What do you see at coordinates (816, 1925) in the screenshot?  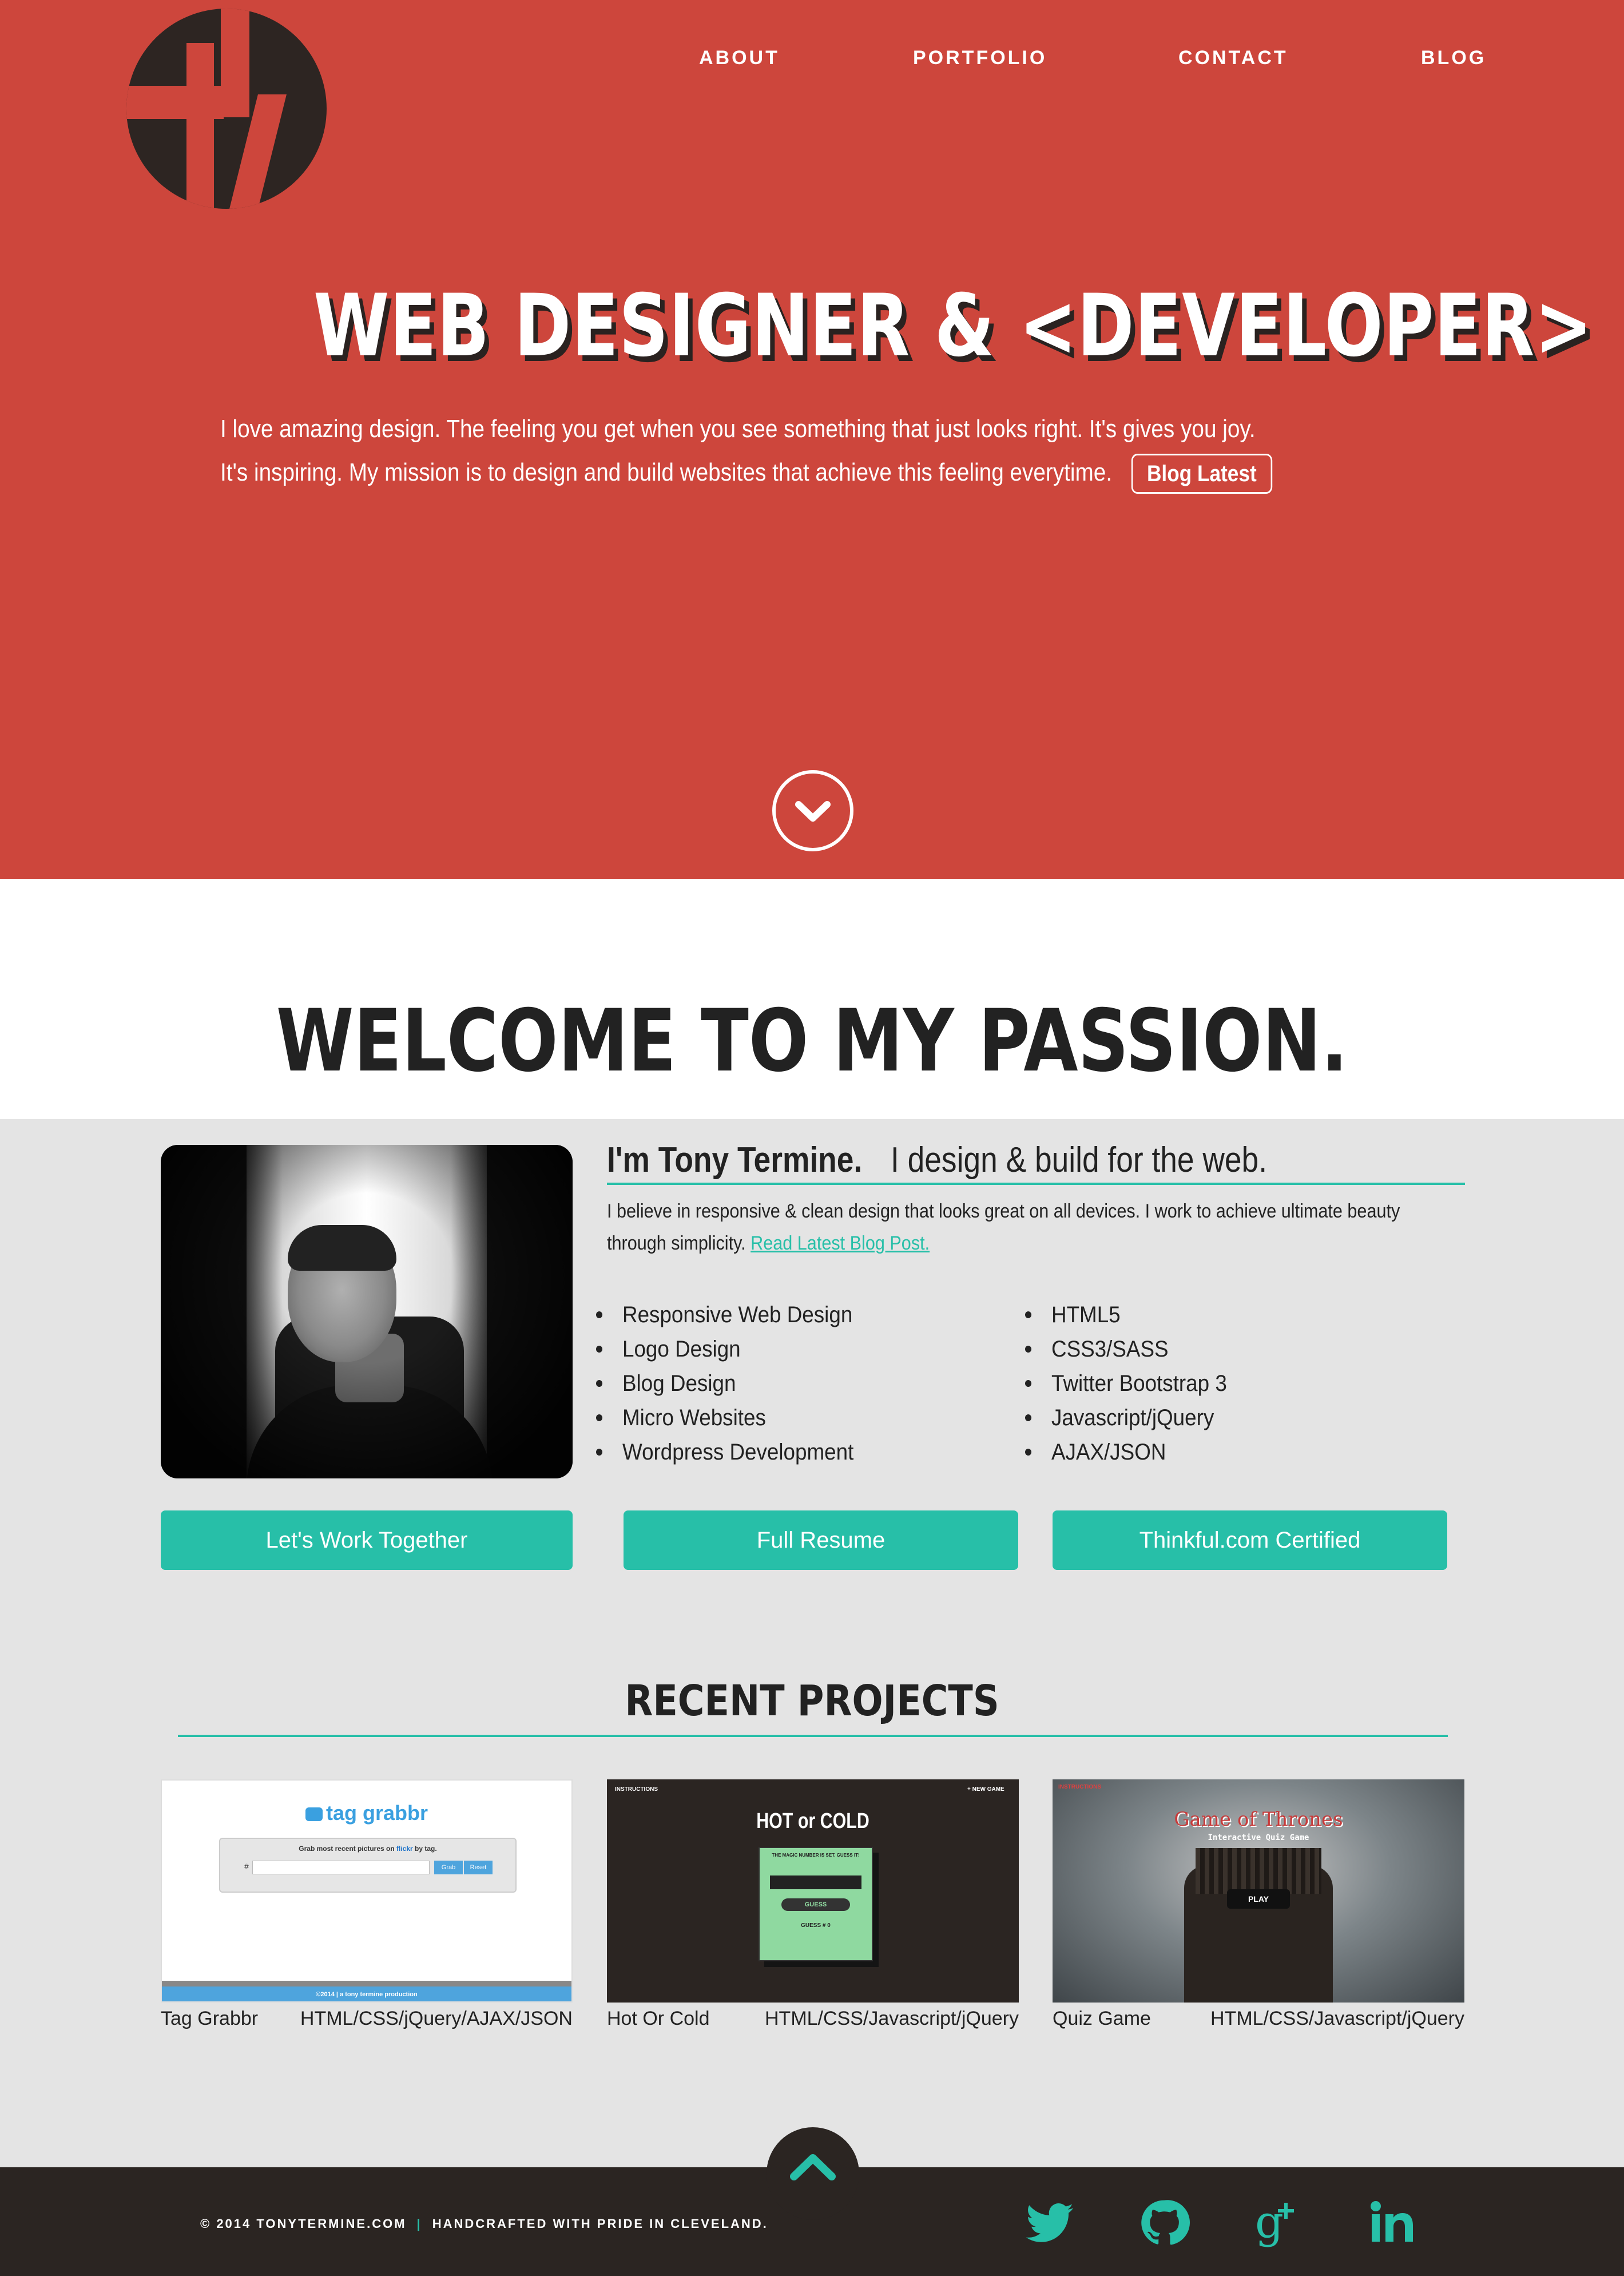 I see `guess-count: GUESS # 0` at bounding box center [816, 1925].